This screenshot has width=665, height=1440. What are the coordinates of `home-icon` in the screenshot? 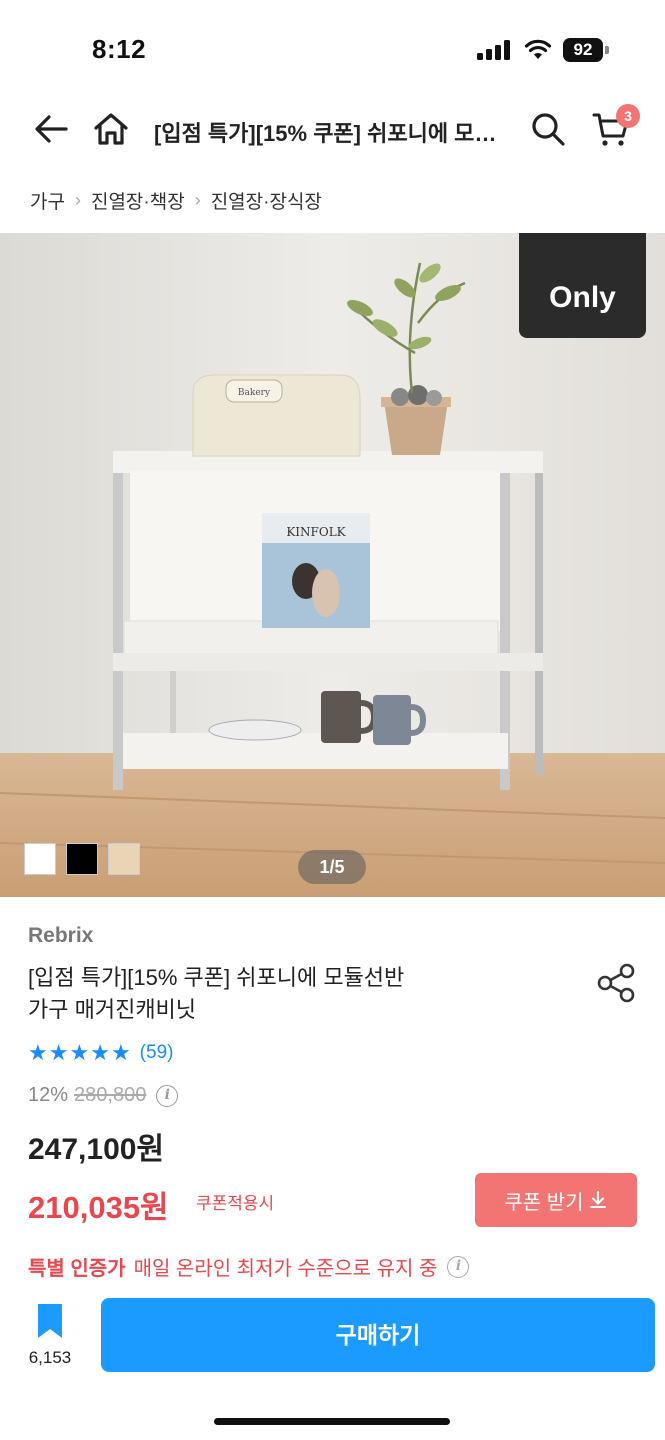 It's located at (111, 129).